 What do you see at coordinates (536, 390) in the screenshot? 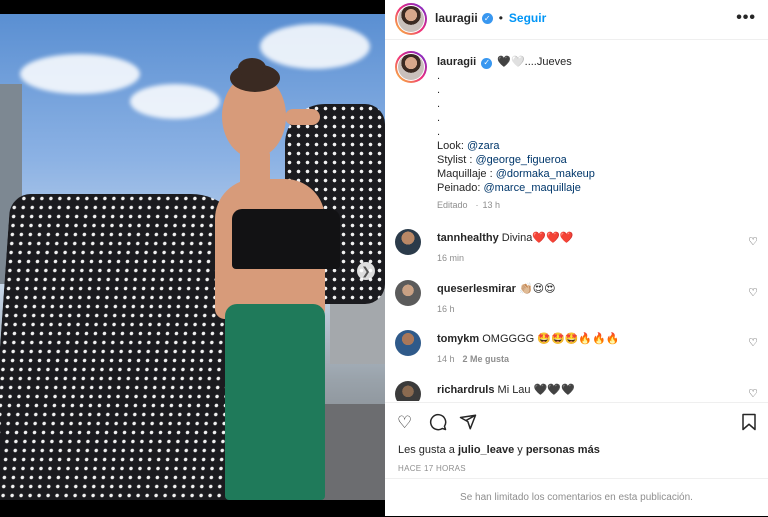
I see `comment-text: Mi Lau 🖤🖤🖤` at bounding box center [536, 390].